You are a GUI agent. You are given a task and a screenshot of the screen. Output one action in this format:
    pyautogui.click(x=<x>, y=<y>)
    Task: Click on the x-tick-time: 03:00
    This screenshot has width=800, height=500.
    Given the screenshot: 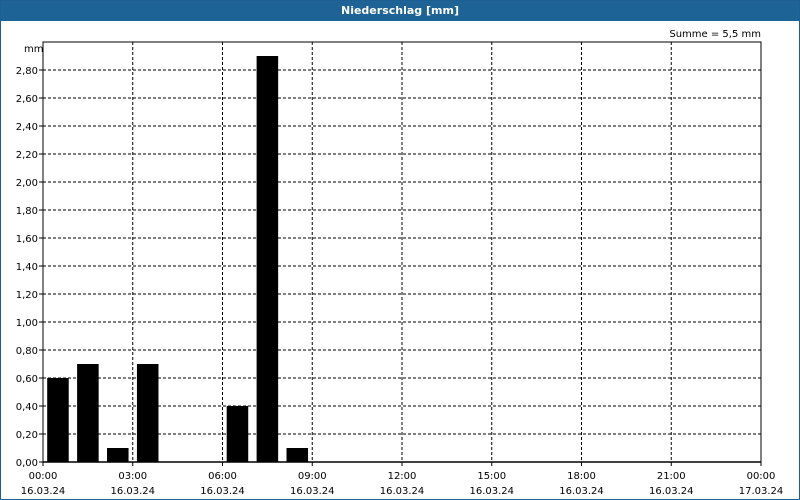 What is the action you would take?
    pyautogui.click(x=132, y=476)
    